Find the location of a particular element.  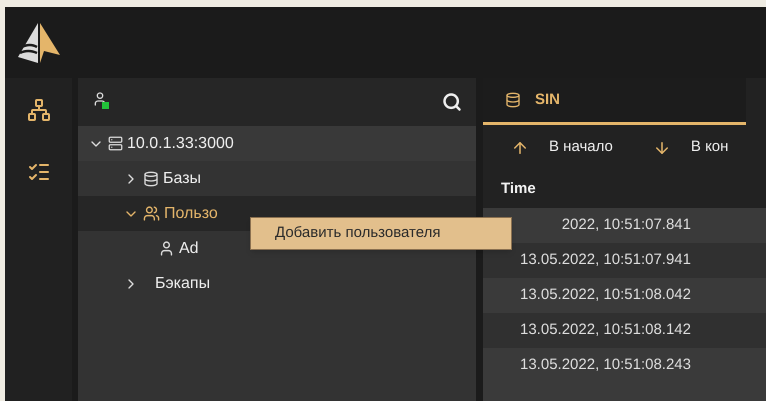

table-cell-text: 2022, 10:51:07.841 is located at coordinates (625, 225).